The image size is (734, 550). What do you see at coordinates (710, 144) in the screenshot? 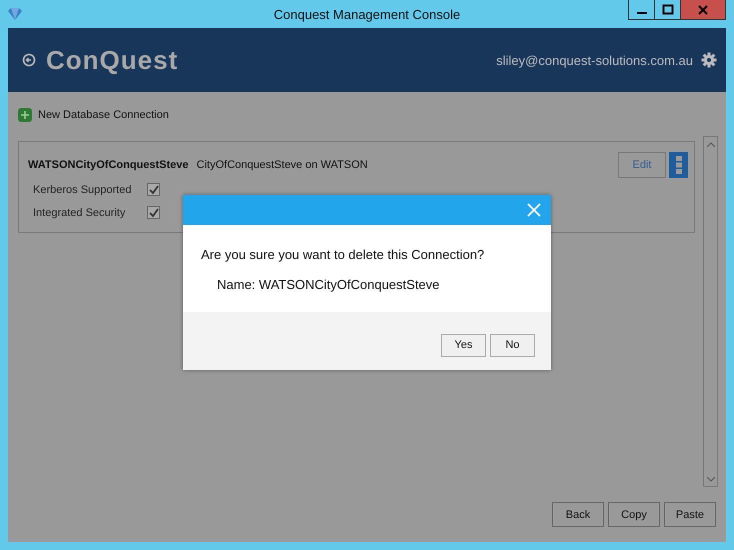
I see `scroll-up-icon` at bounding box center [710, 144].